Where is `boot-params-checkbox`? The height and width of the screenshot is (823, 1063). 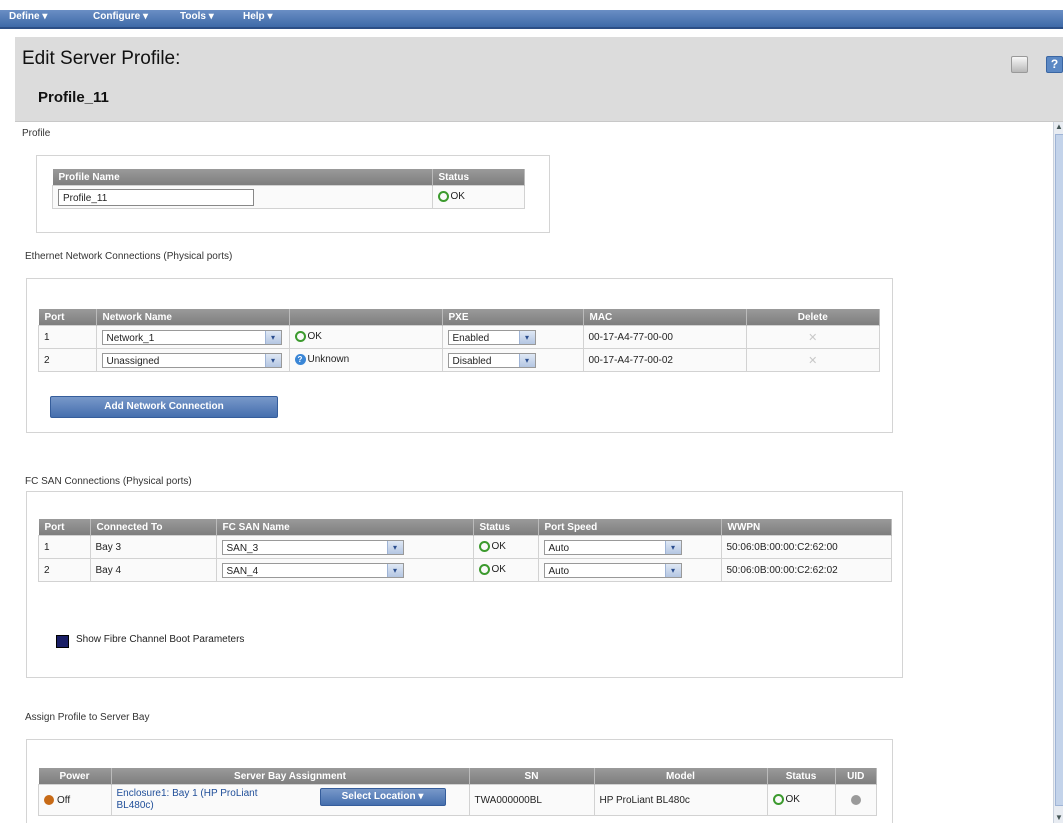
boot-params-checkbox is located at coordinates (62, 641).